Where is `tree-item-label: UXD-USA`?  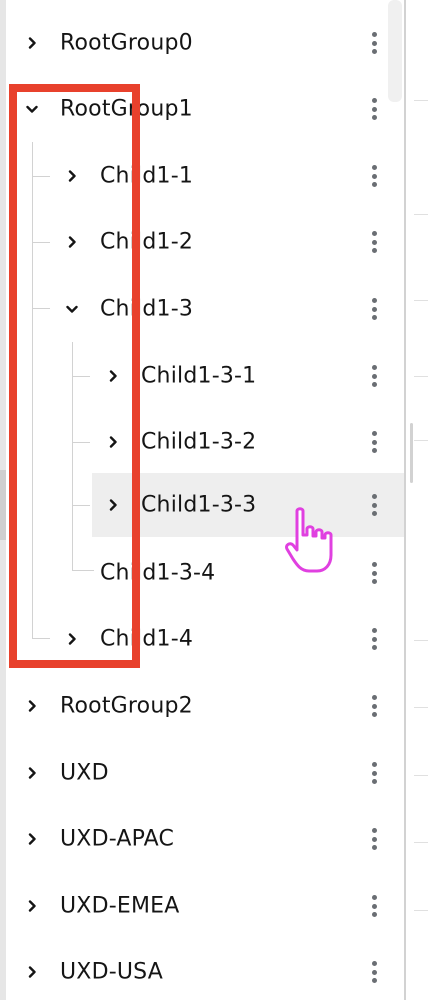 tree-item-label: UXD-USA is located at coordinates (111, 972).